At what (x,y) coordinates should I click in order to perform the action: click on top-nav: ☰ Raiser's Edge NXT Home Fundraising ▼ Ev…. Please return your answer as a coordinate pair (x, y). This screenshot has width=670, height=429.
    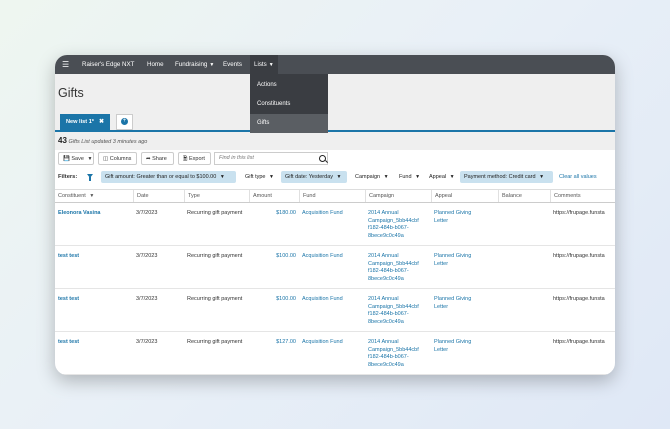
    Looking at the image, I should click on (335, 64).